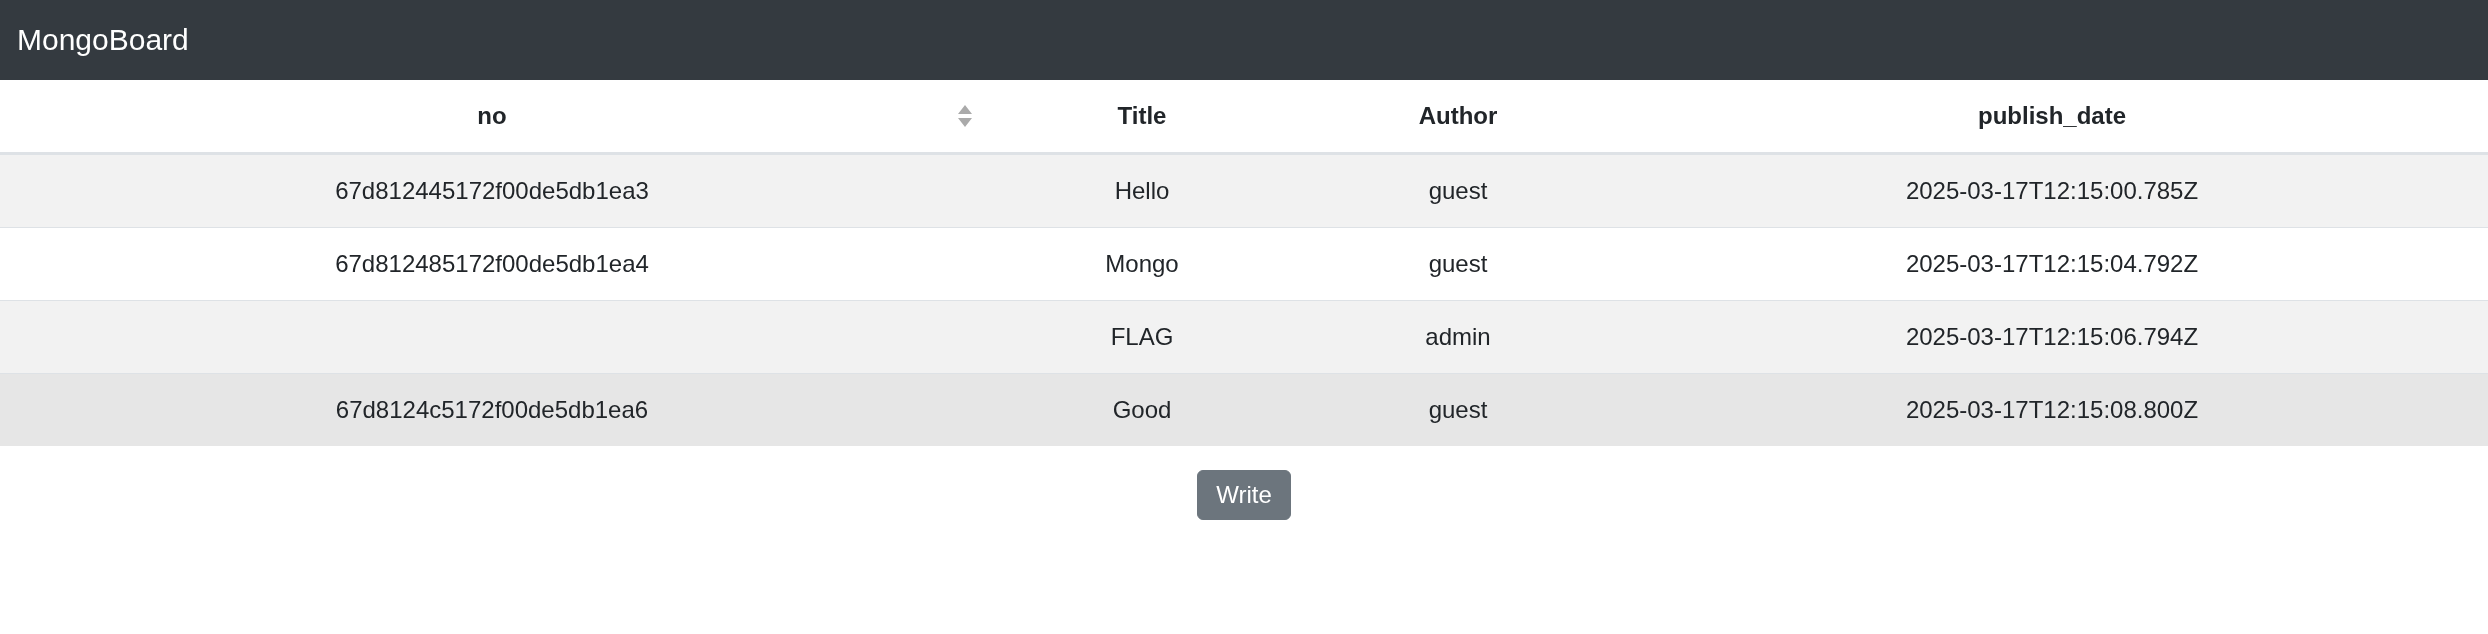  What do you see at coordinates (2052, 190) in the screenshot?
I see `table-cell: 2025-03-17T12:15:00.785Z` at bounding box center [2052, 190].